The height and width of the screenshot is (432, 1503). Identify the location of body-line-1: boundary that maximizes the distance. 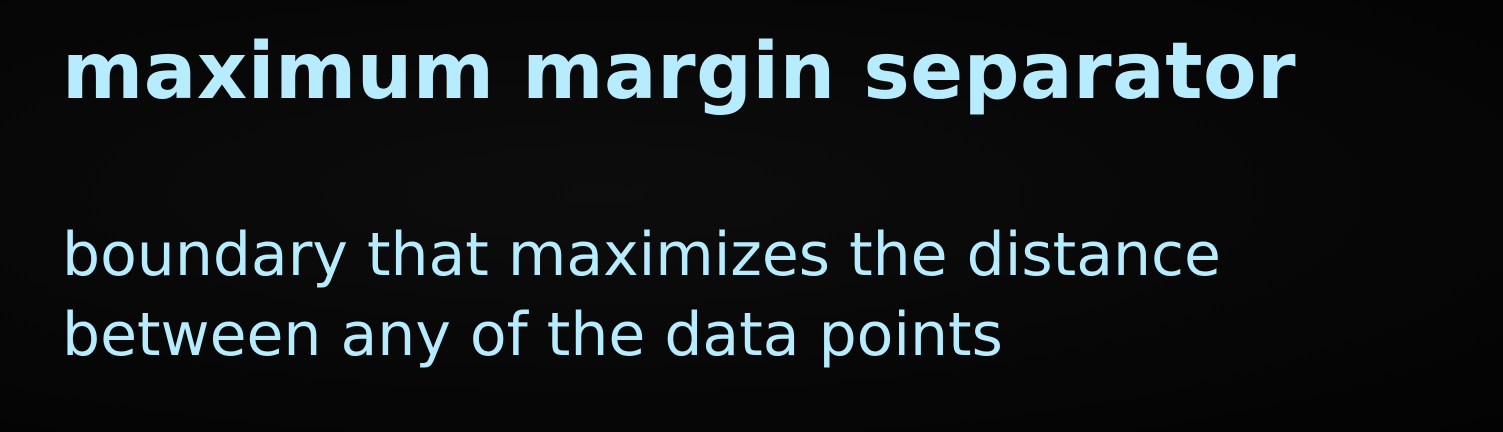
(641, 255).